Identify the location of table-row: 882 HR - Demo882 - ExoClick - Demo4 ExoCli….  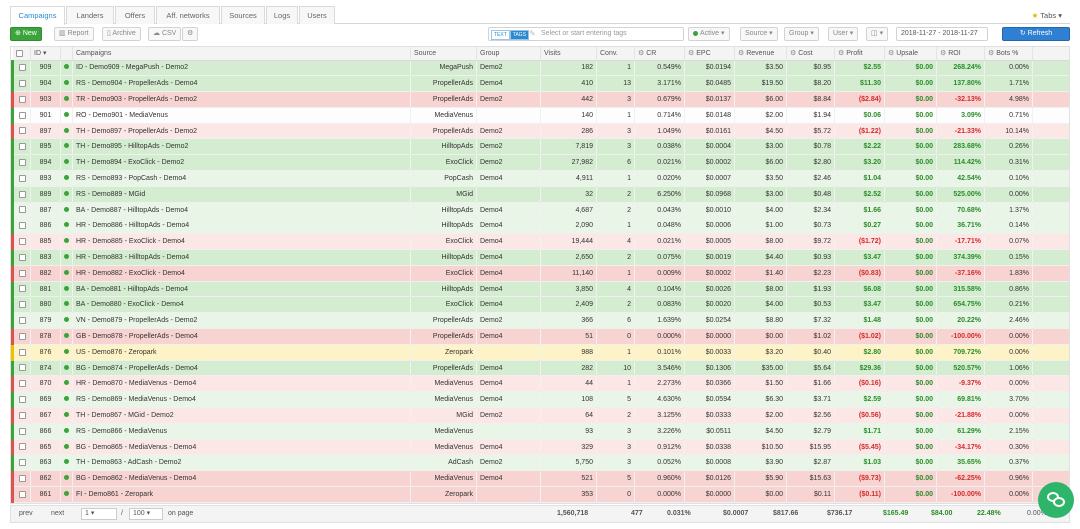
(540, 273).